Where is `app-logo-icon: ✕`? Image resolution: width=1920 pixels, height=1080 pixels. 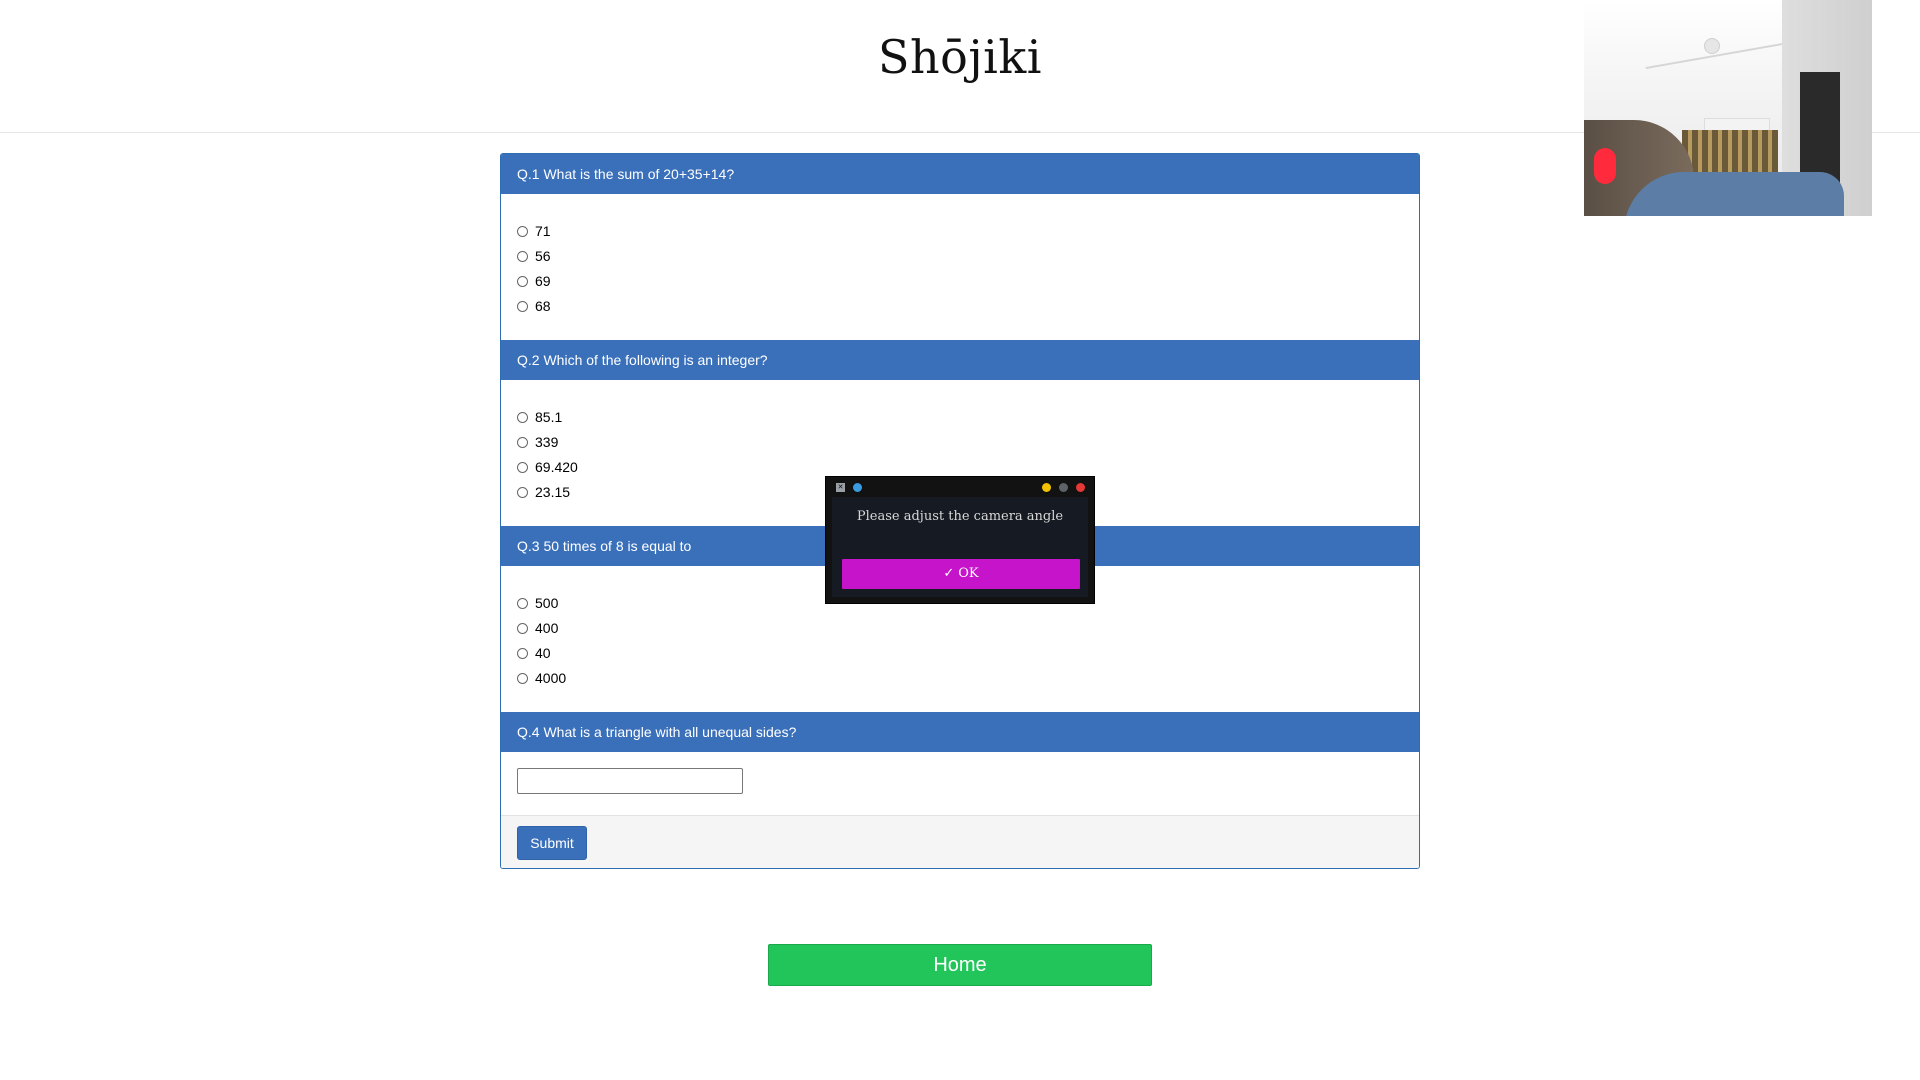
app-logo-icon: ✕ is located at coordinates (840, 487).